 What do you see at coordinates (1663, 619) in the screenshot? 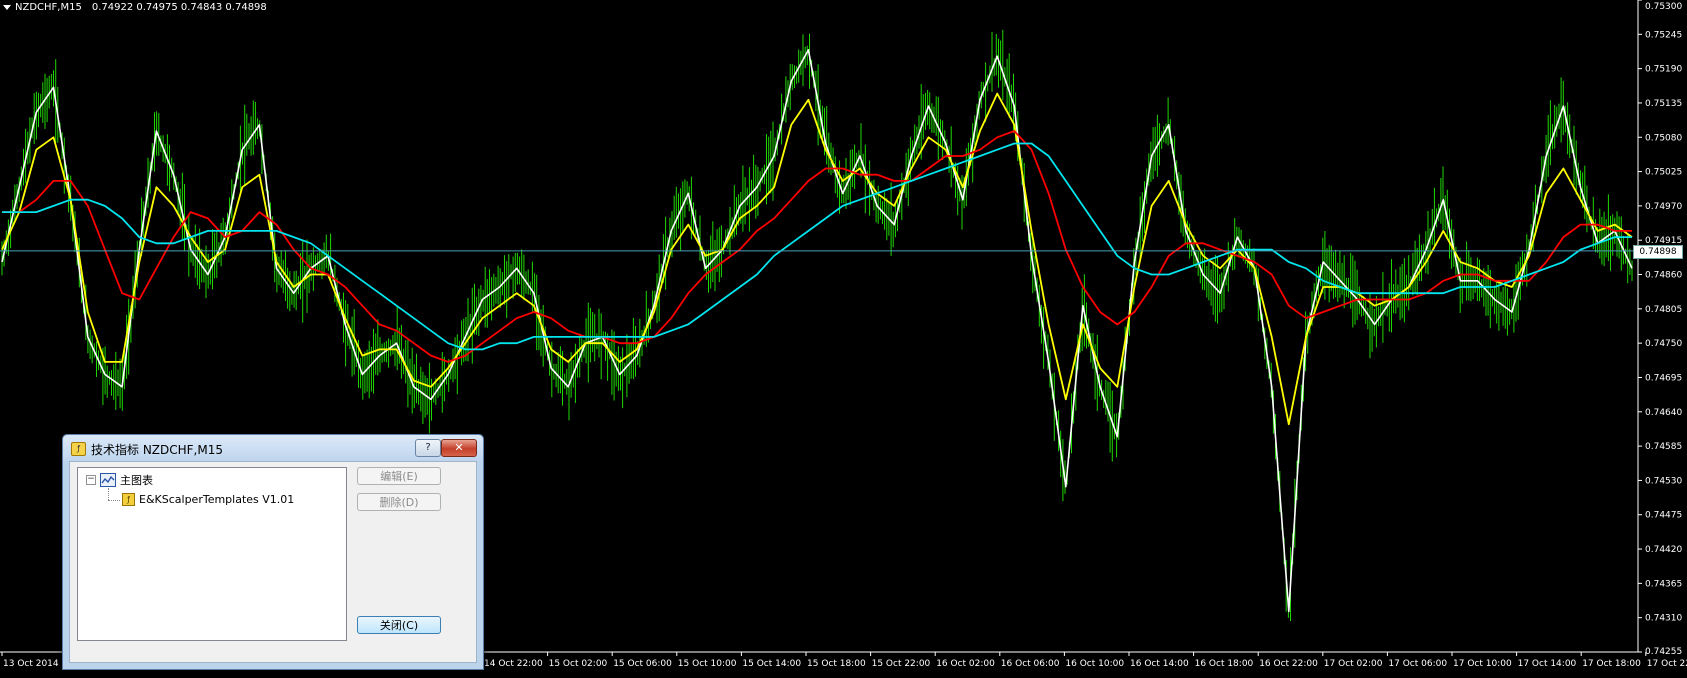
I see `price-tick-label: 0.74310` at bounding box center [1663, 619].